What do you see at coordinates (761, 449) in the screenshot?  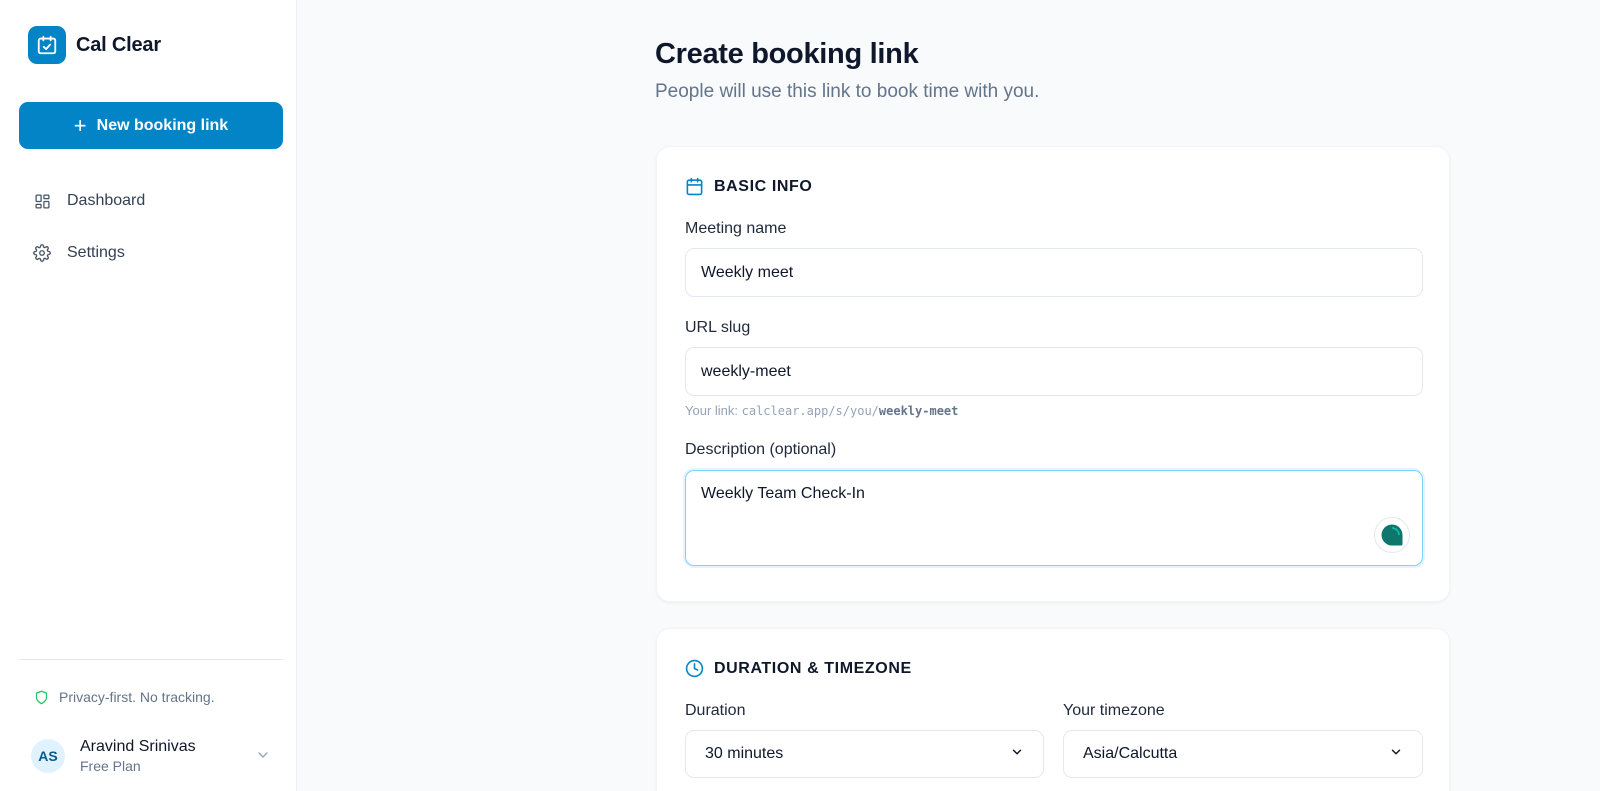 I see `description-label: Description (optional)` at bounding box center [761, 449].